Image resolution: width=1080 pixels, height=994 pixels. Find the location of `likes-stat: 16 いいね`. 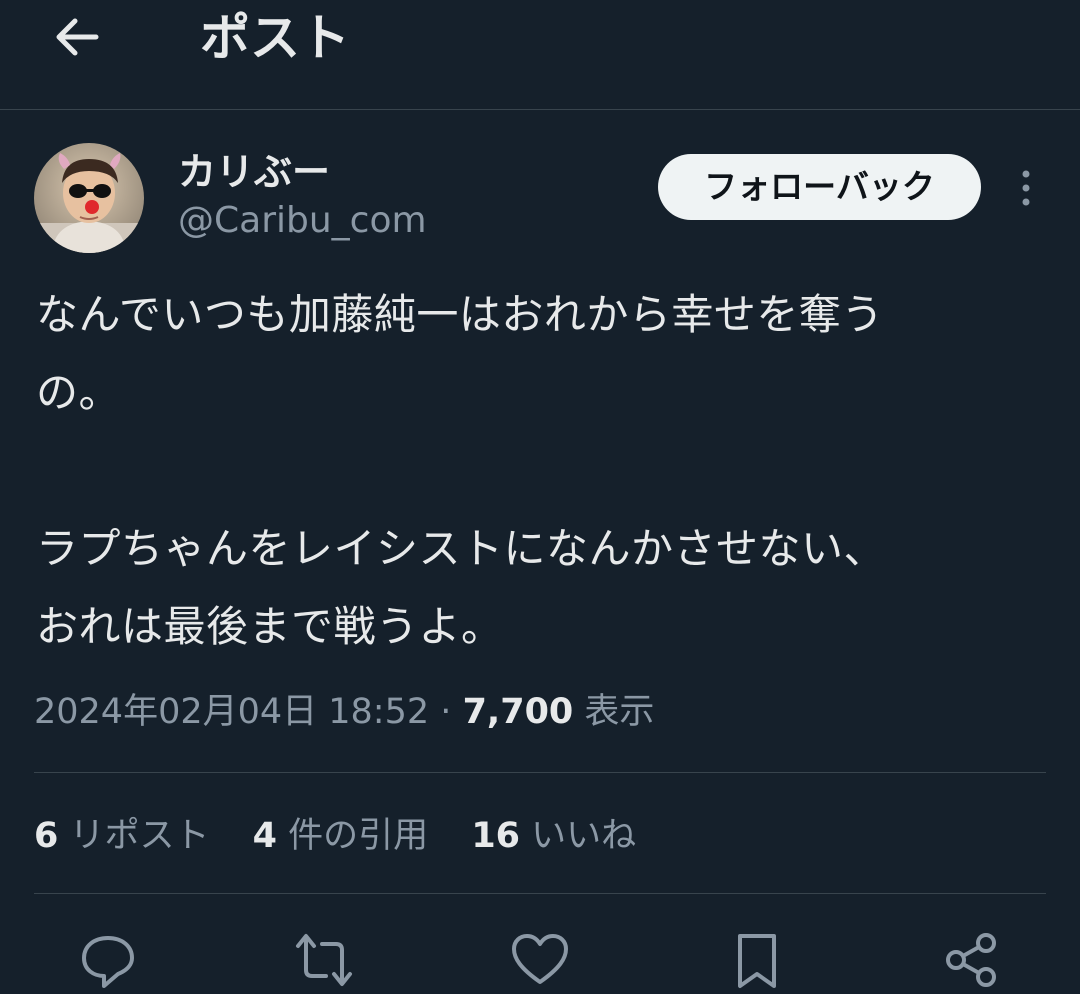

likes-stat: 16 いいね is located at coordinates (553, 836).